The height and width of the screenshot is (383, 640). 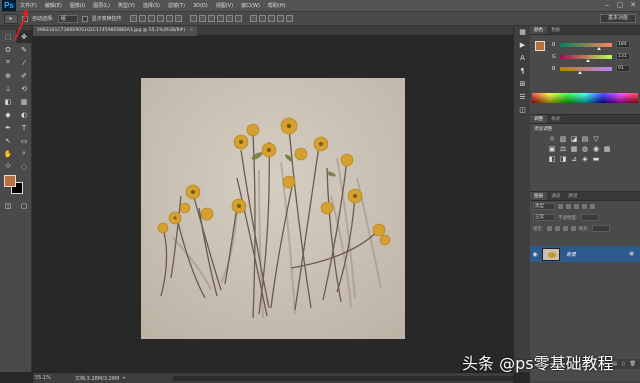 I want to click on properties-panel-icon: ⊞, so click(x=522, y=84).